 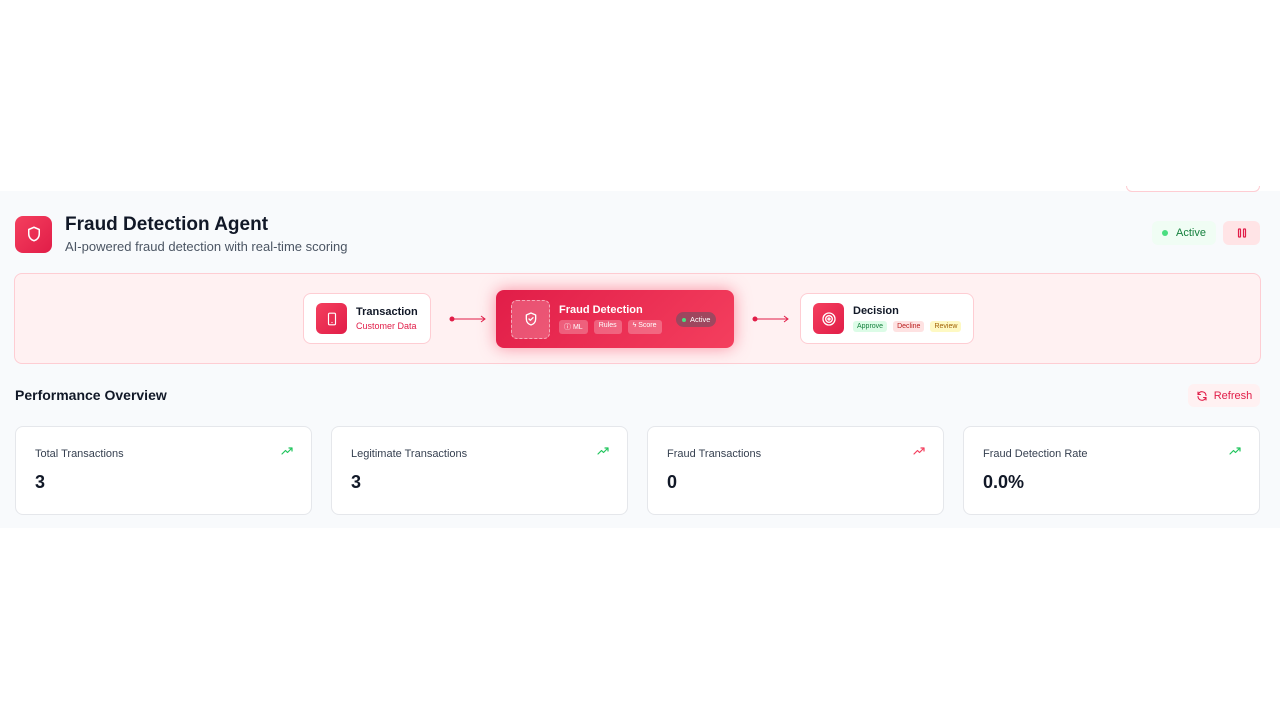 What do you see at coordinates (795, 470) in the screenshot?
I see `stat-card-fraud-transactions: Fraud Transactions 0` at bounding box center [795, 470].